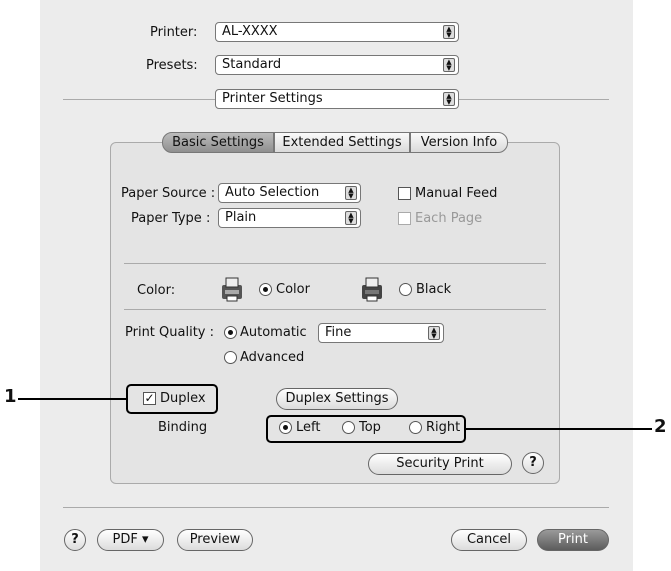 This screenshot has width=671, height=571. What do you see at coordinates (156, 290) in the screenshot?
I see `color-label: Color:` at bounding box center [156, 290].